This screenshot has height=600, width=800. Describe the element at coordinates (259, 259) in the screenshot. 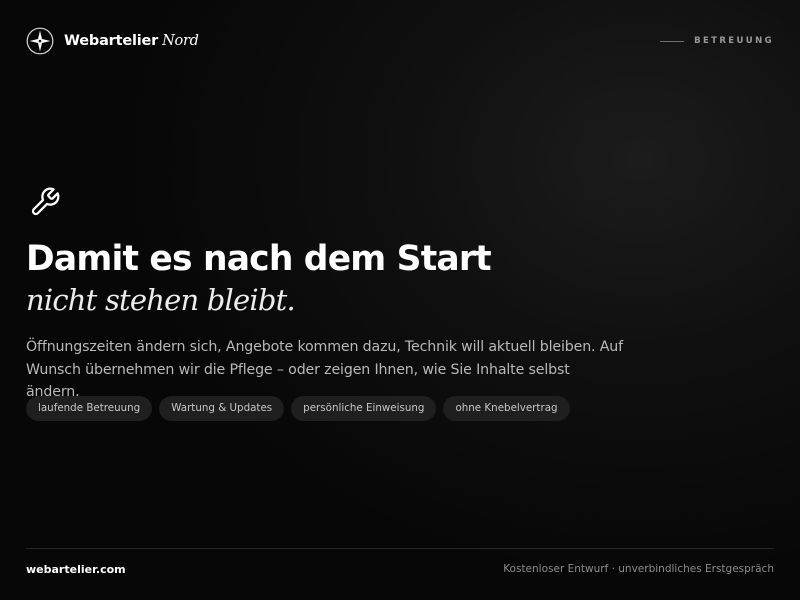

I see `hero-title: Damit es nach dem Start` at that location.